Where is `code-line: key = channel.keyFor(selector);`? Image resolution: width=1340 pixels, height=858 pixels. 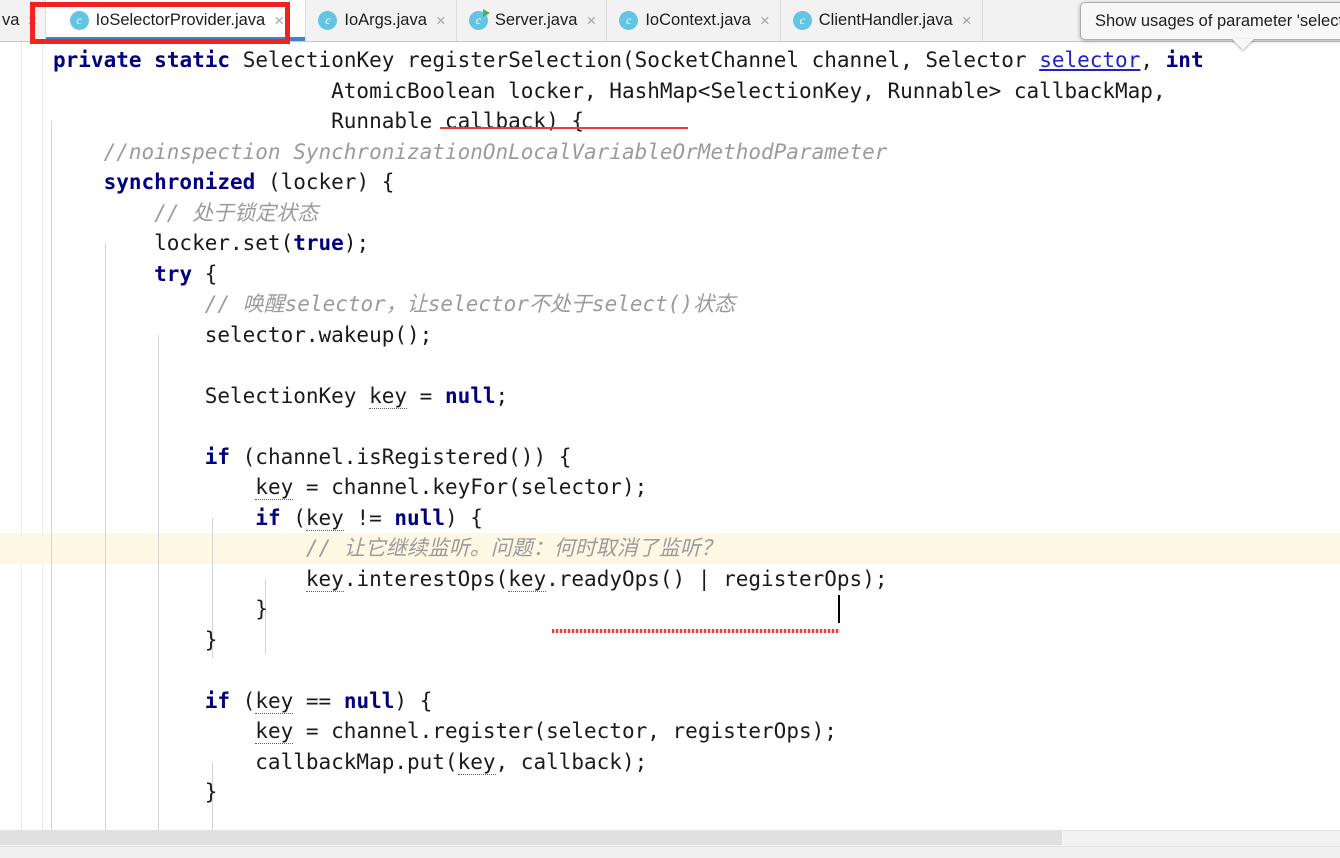
code-line: key = channel.keyFor(selector); is located at coordinates (323, 487).